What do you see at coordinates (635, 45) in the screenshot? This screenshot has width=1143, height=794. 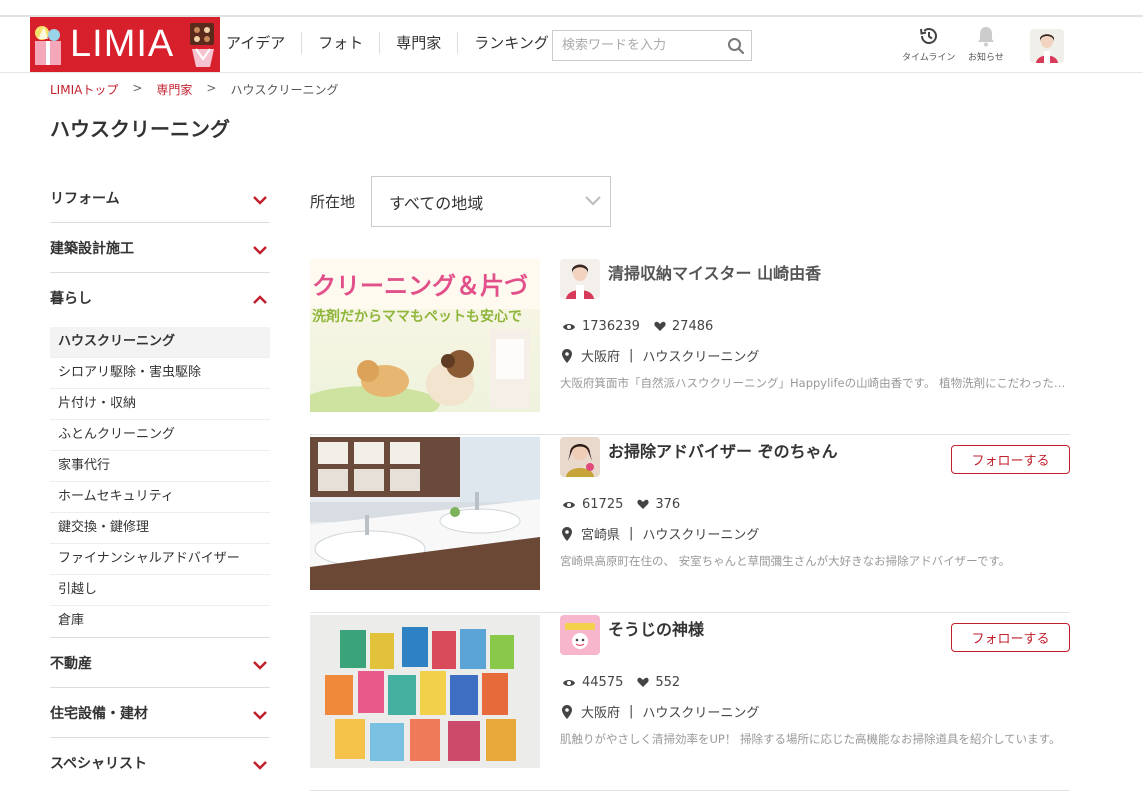 I see `search-input` at bounding box center [635, 45].